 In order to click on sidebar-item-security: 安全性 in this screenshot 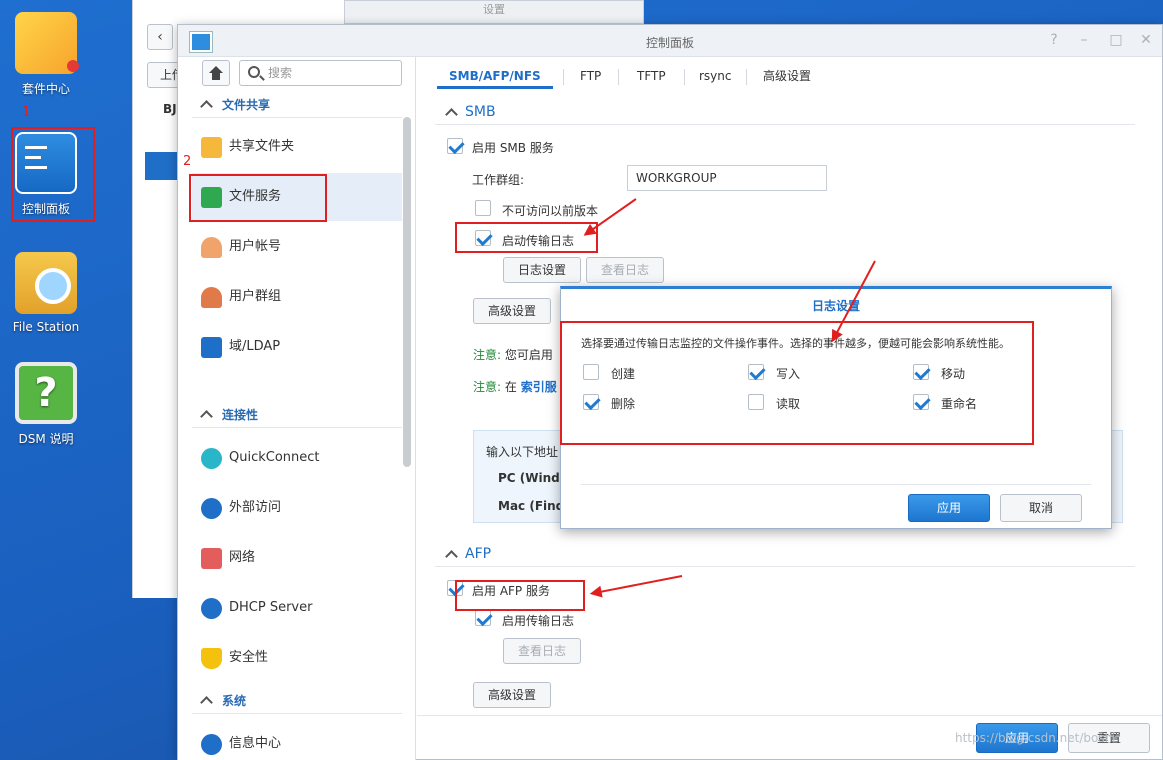, I will do `click(297, 658)`.